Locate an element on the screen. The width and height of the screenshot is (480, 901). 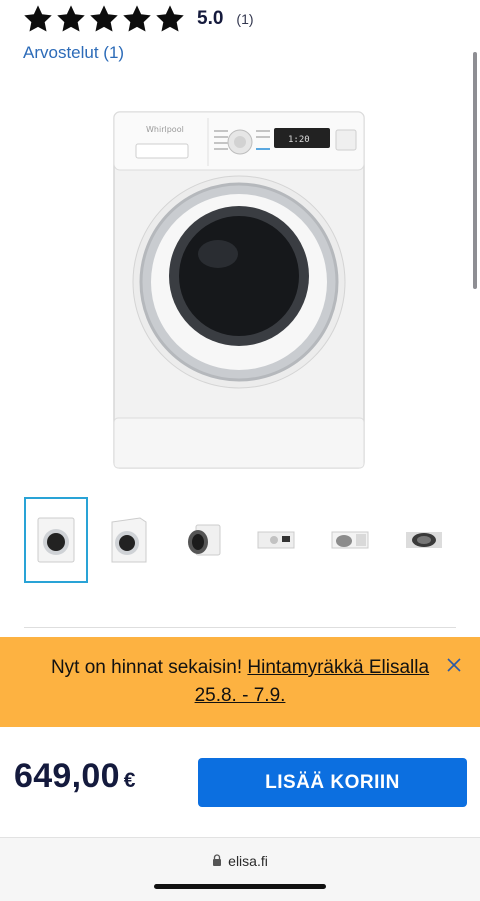
close-icon is located at coordinates (454, 665).